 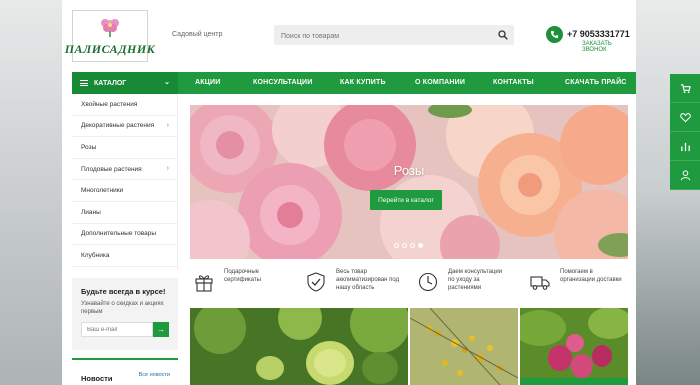 I want to click on phone-icon, so click(x=554, y=34).